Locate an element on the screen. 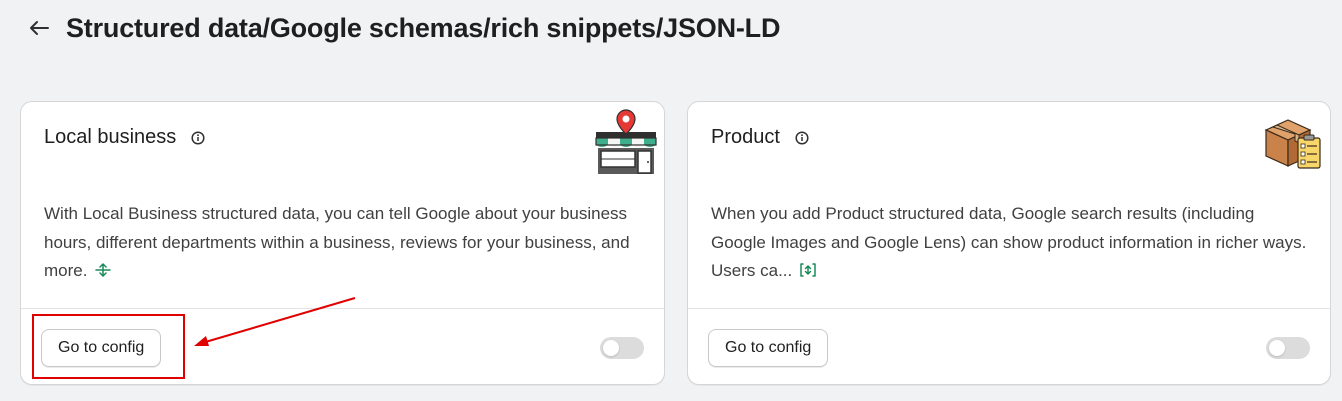  back-arrow-icon is located at coordinates (39, 28).